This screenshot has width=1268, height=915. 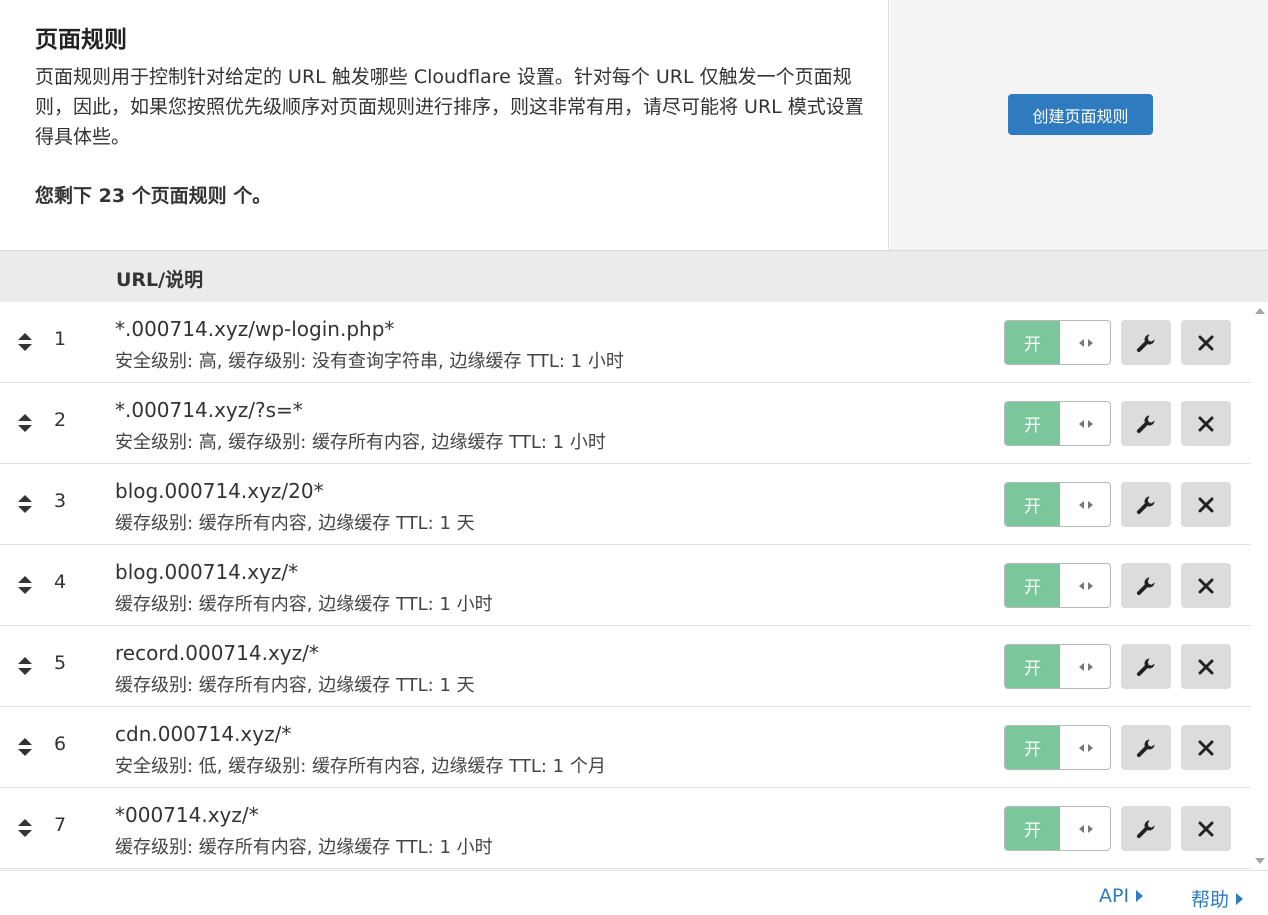 I want to click on header-action-panel: 创建页面规则, so click(x=1079, y=125).